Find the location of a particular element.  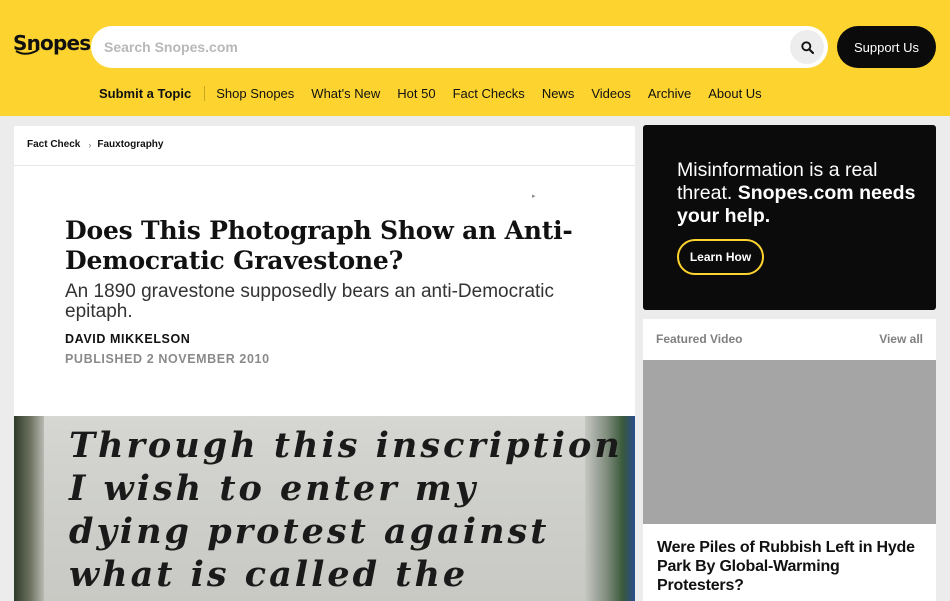

logo-swoosh-icon is located at coordinates (27, 52).